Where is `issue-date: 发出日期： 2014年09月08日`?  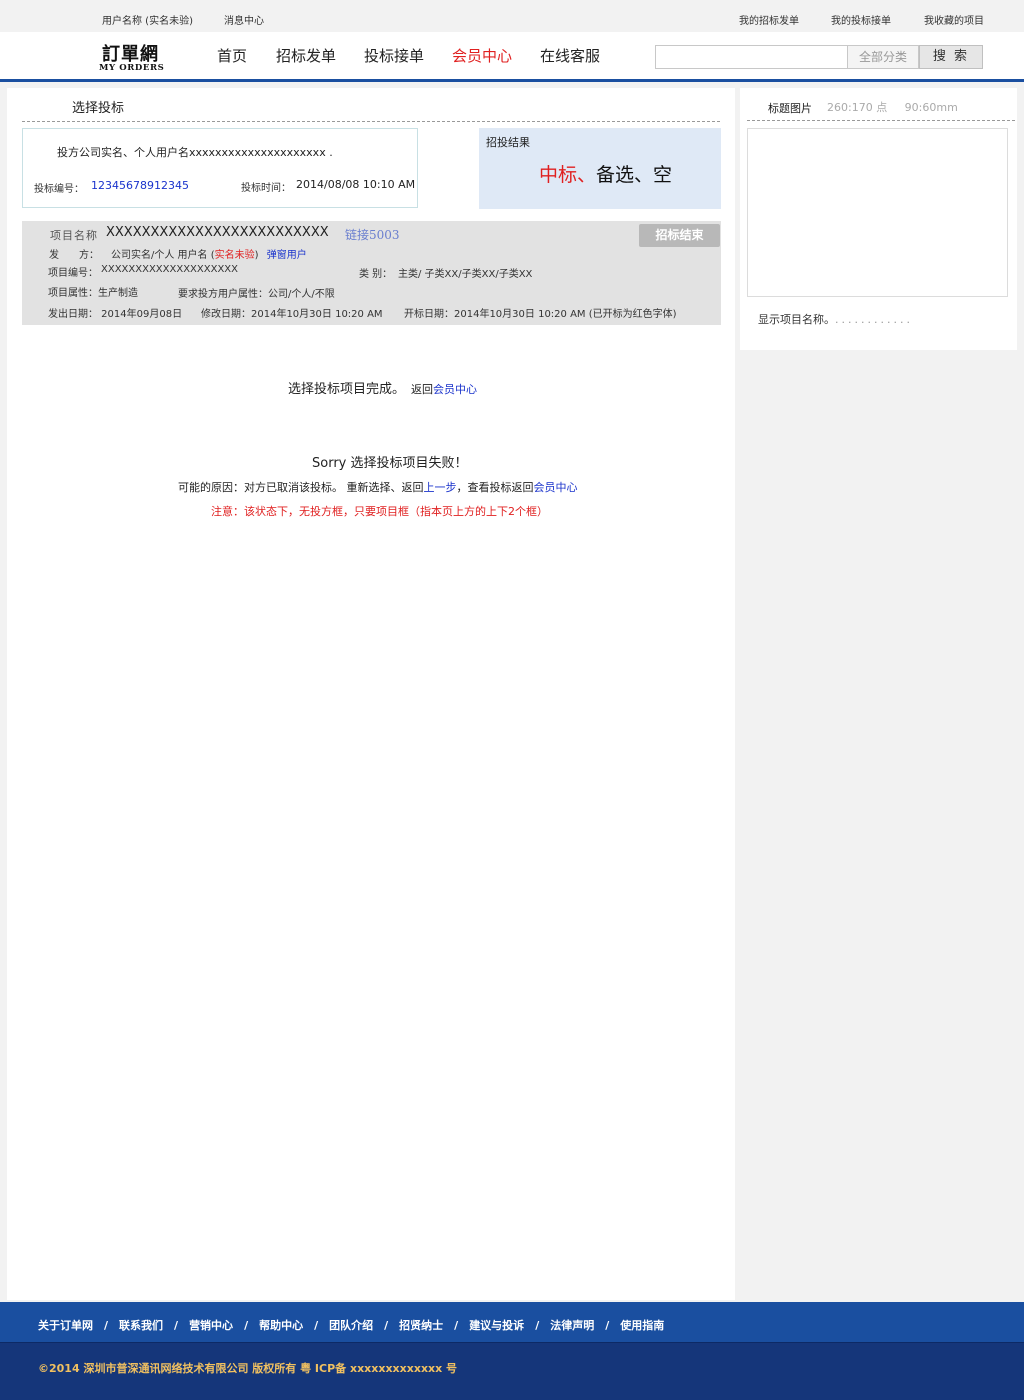 issue-date: 发出日期： 2014年09月08日 is located at coordinates (115, 314).